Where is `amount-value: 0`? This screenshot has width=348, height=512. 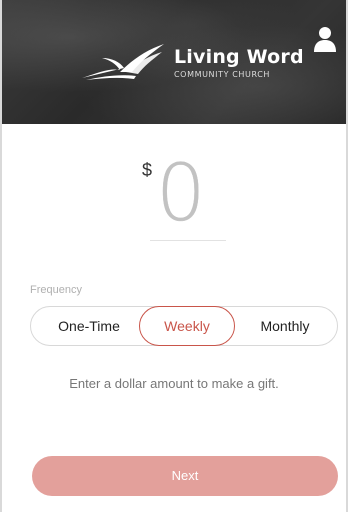
amount-value: 0 is located at coordinates (181, 194).